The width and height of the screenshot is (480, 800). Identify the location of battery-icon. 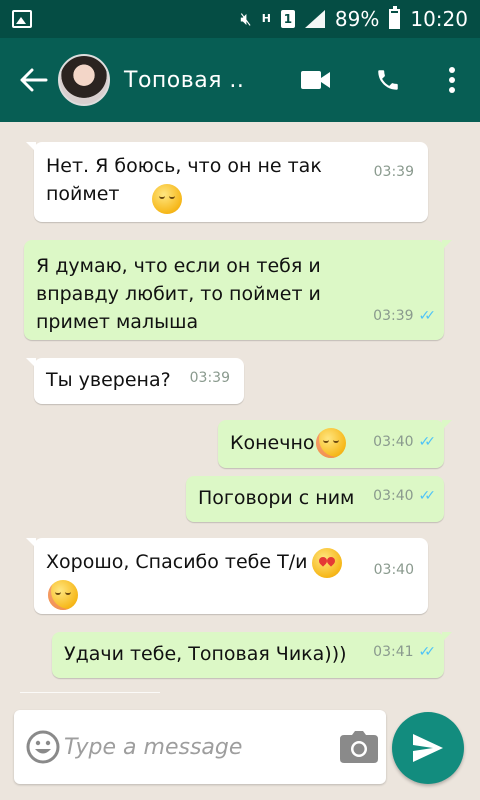
(395, 17).